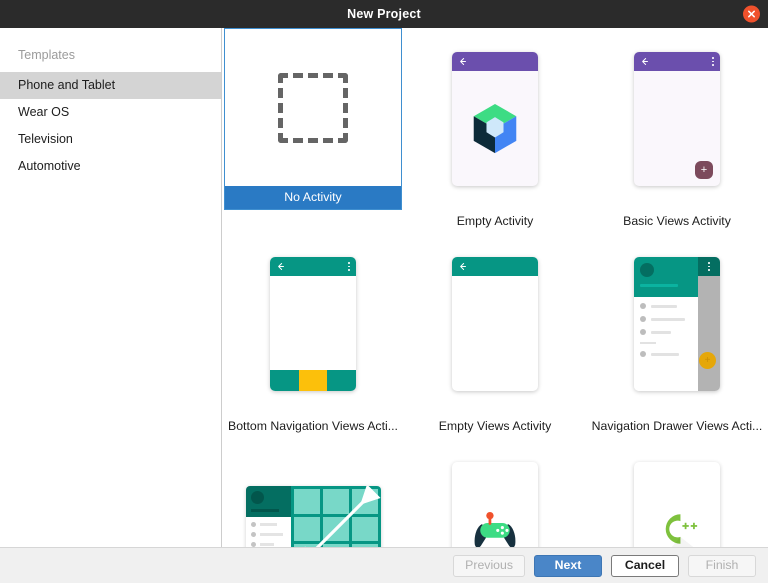 The width and height of the screenshot is (768, 583). I want to click on template-cell: No Activity, so click(313, 130).